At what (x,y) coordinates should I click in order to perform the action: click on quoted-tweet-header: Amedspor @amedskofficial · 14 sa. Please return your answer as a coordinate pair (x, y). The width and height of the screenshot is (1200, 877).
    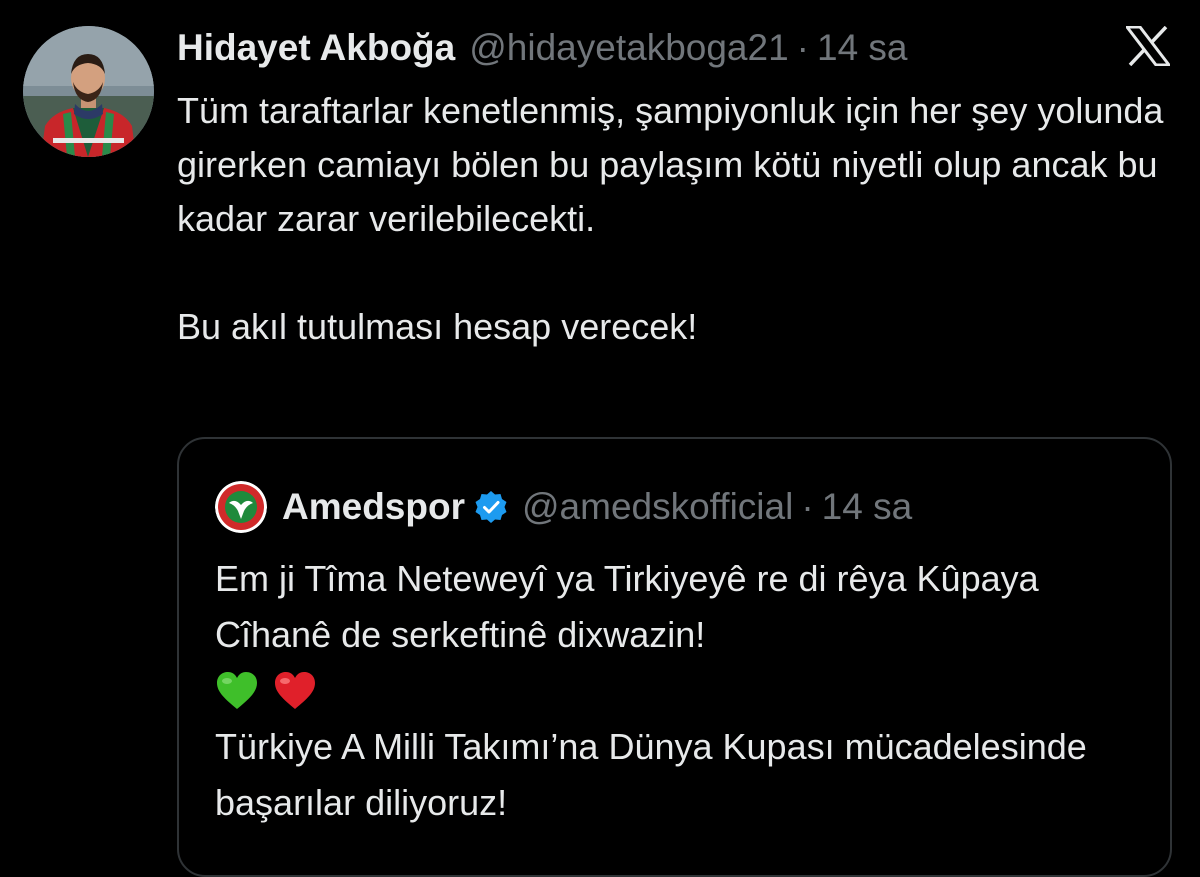
    Looking at the image, I should click on (563, 507).